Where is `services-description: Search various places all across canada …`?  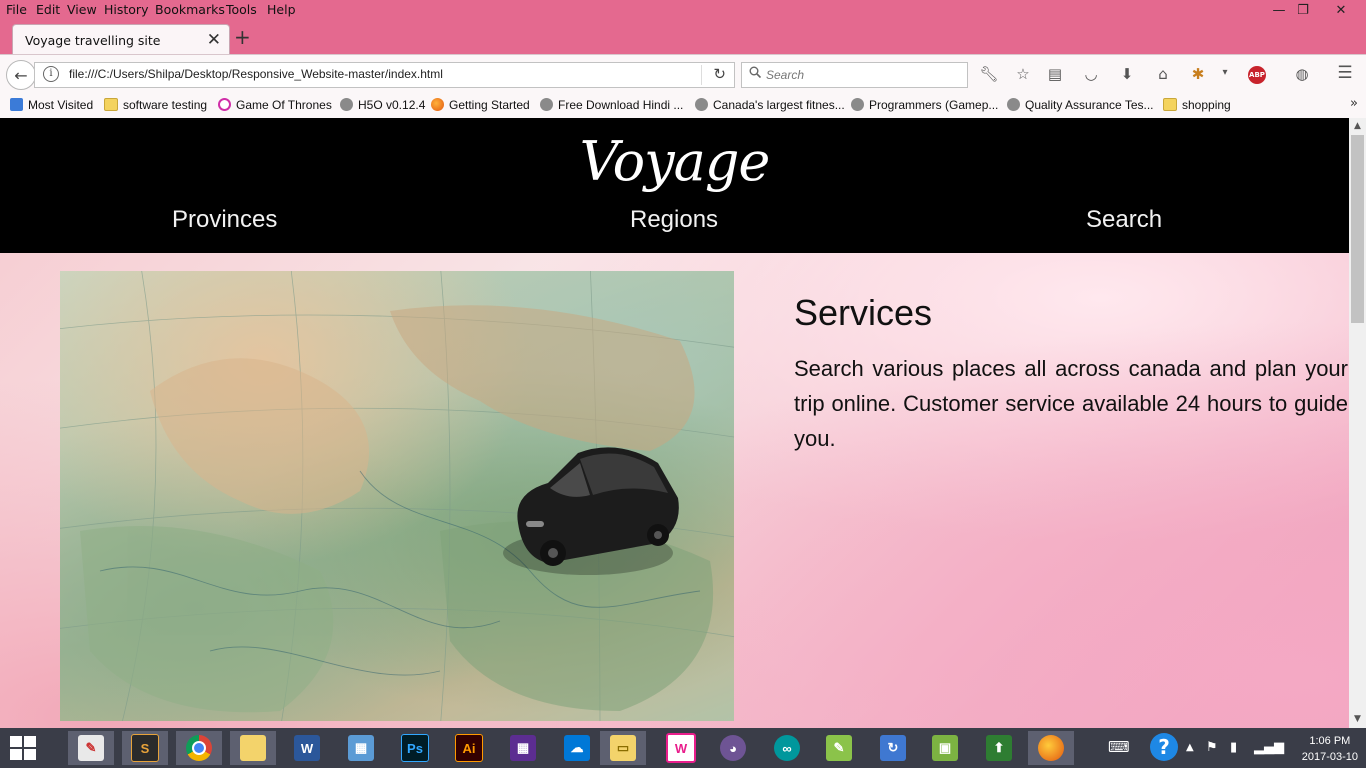
services-description: Search various places all across canada … is located at coordinates (1071, 403).